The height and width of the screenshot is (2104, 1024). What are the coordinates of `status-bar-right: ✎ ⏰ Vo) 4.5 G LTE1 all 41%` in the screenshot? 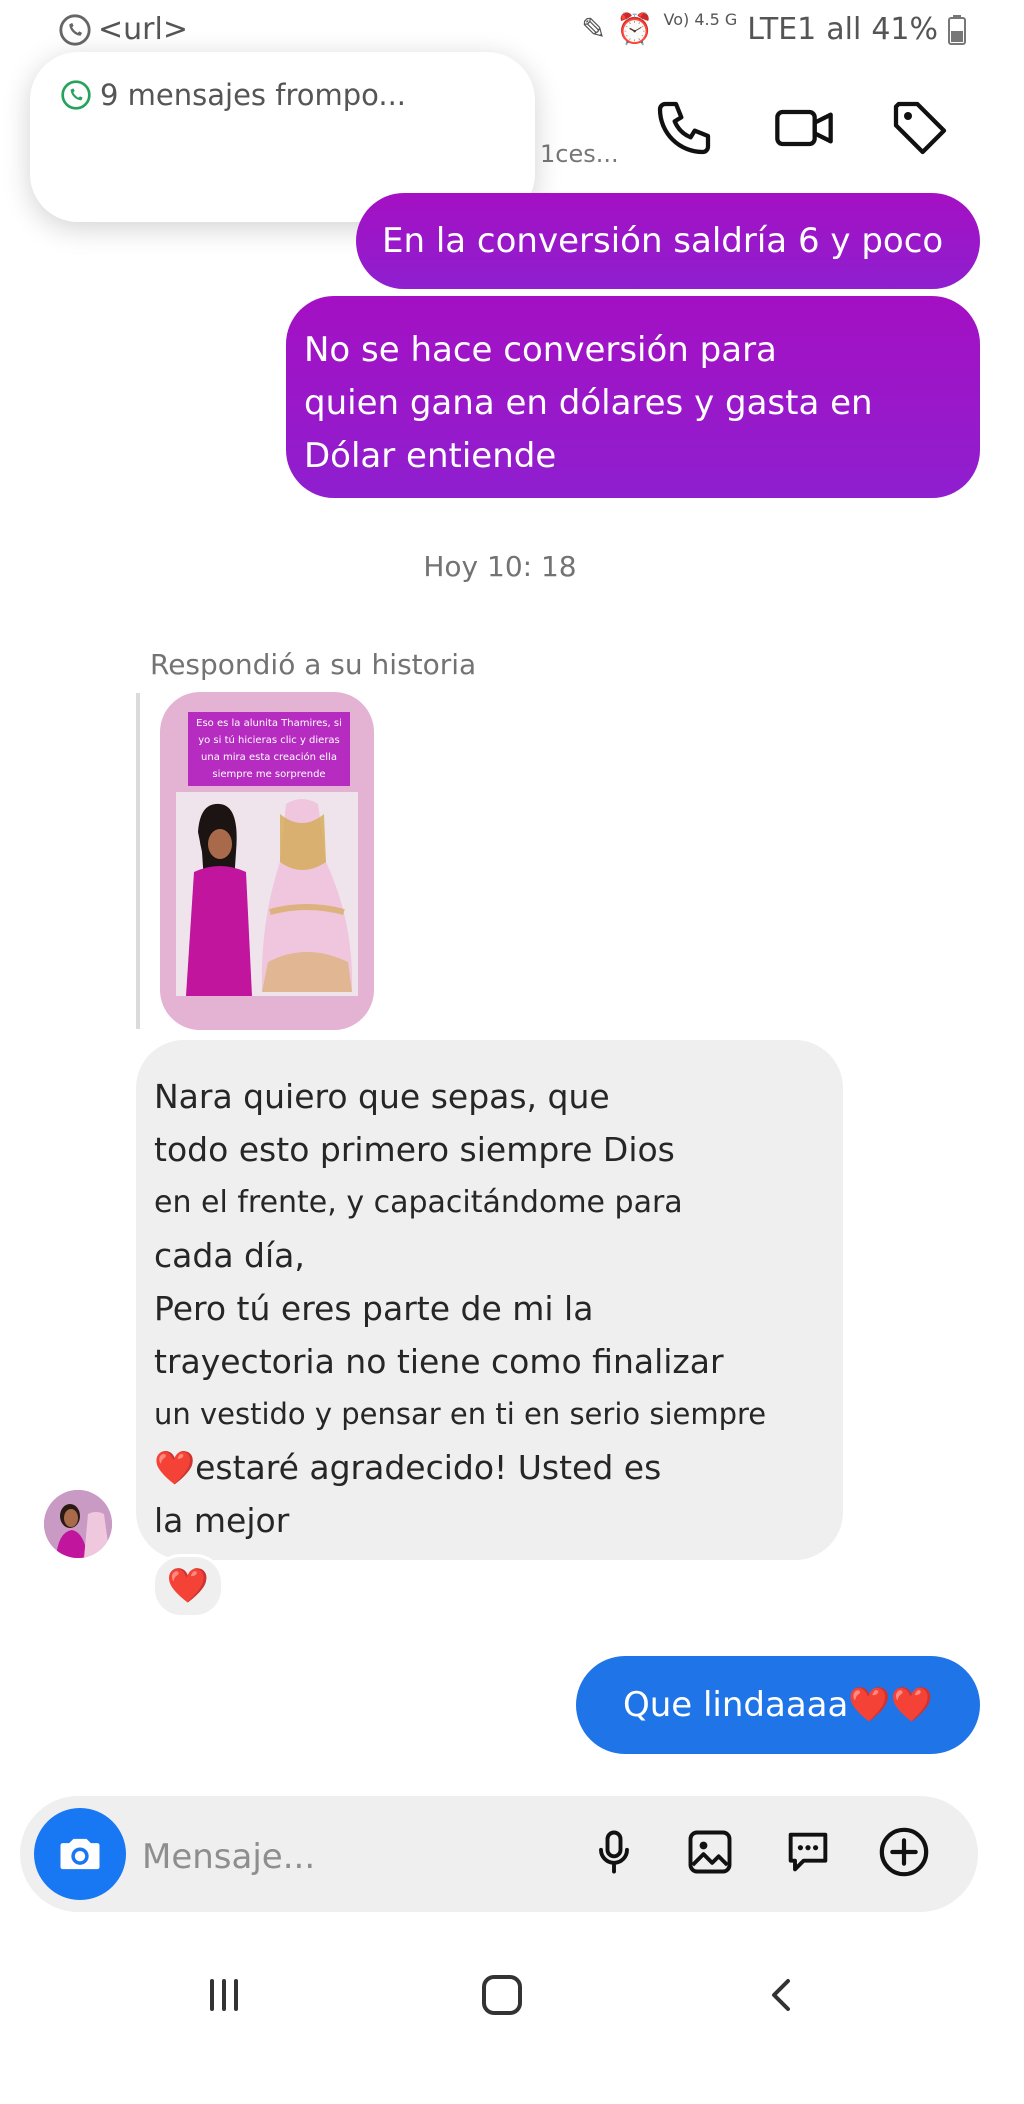 It's located at (773, 28).